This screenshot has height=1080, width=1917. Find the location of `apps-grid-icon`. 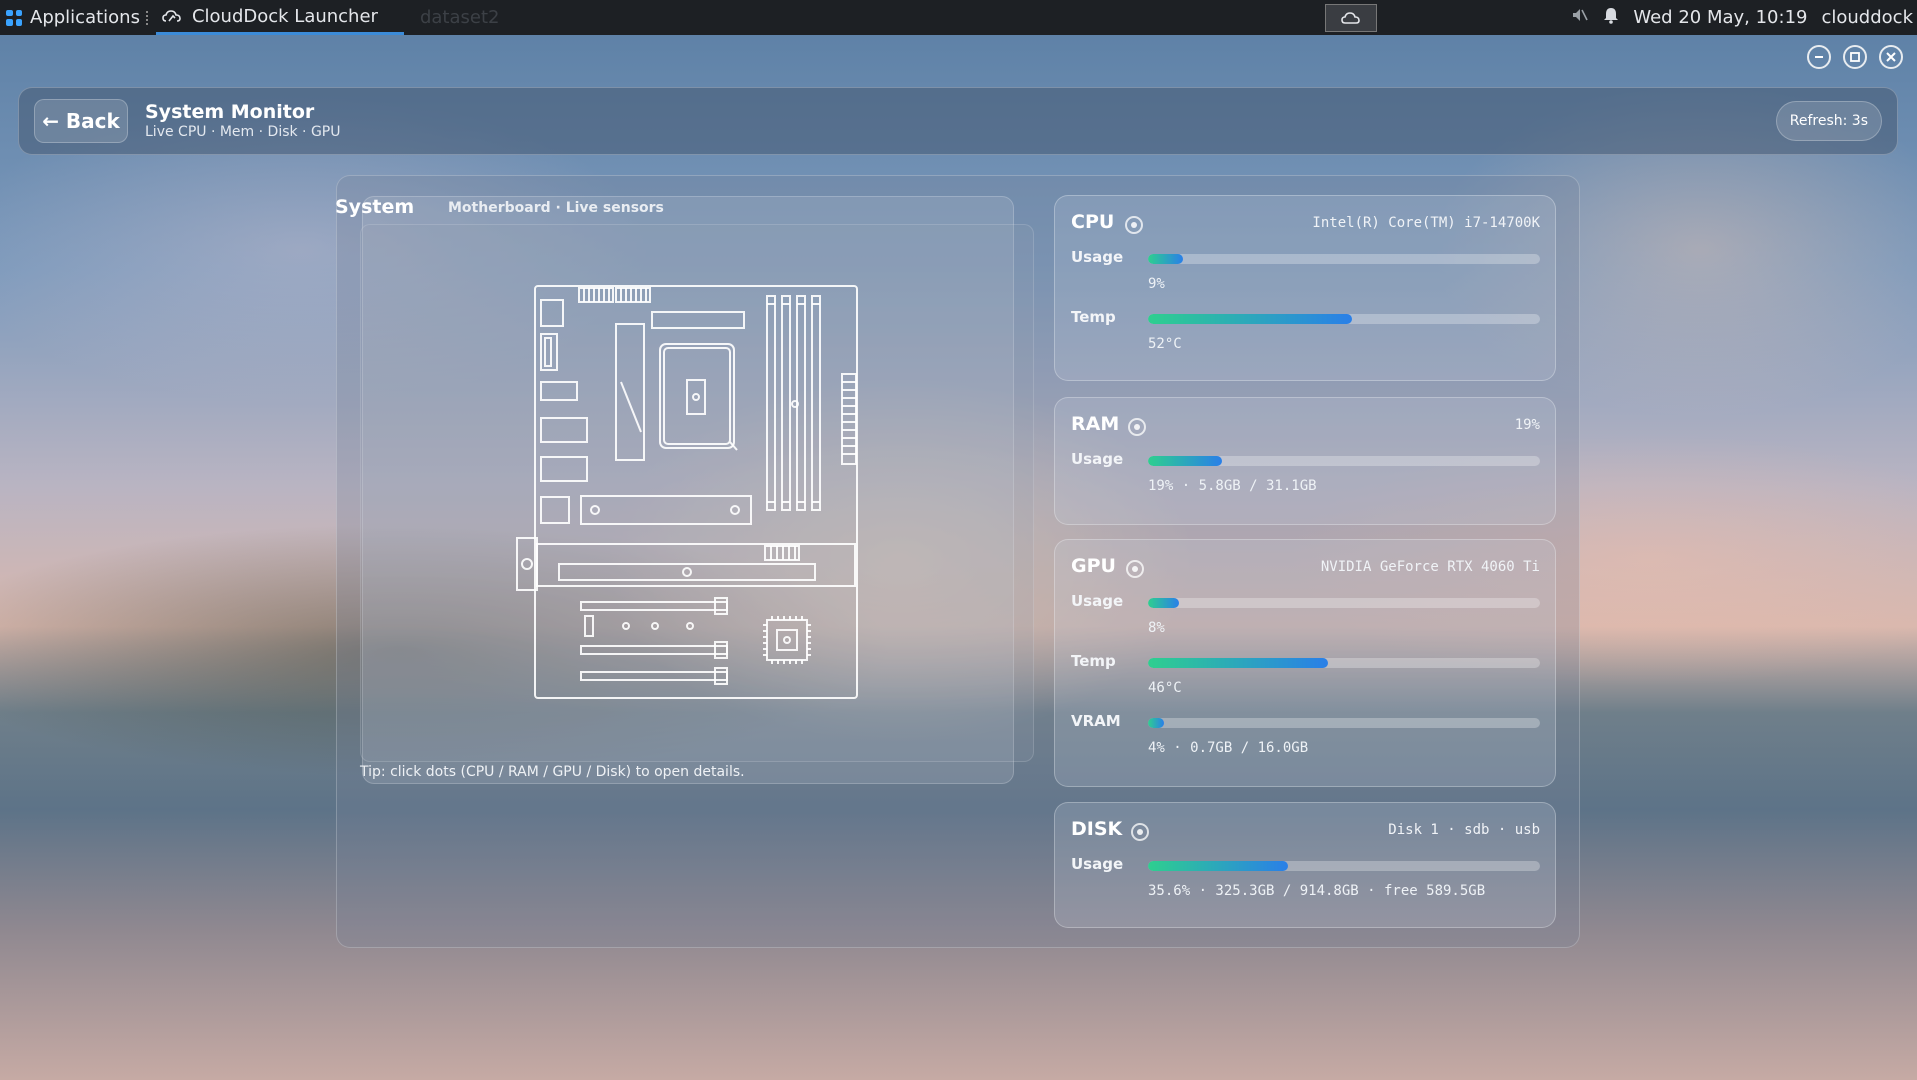

apps-grid-icon is located at coordinates (14, 17).